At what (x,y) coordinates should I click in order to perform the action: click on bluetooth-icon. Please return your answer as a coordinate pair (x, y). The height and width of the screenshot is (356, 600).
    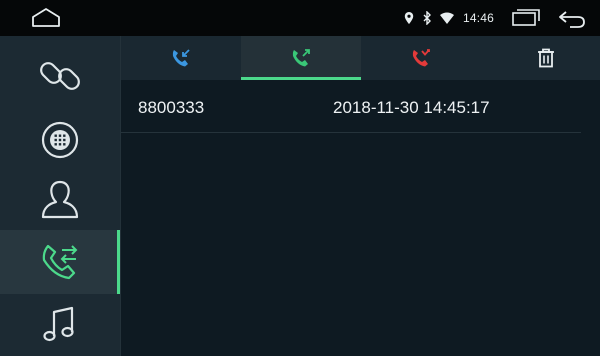
    Looking at the image, I should click on (427, 18).